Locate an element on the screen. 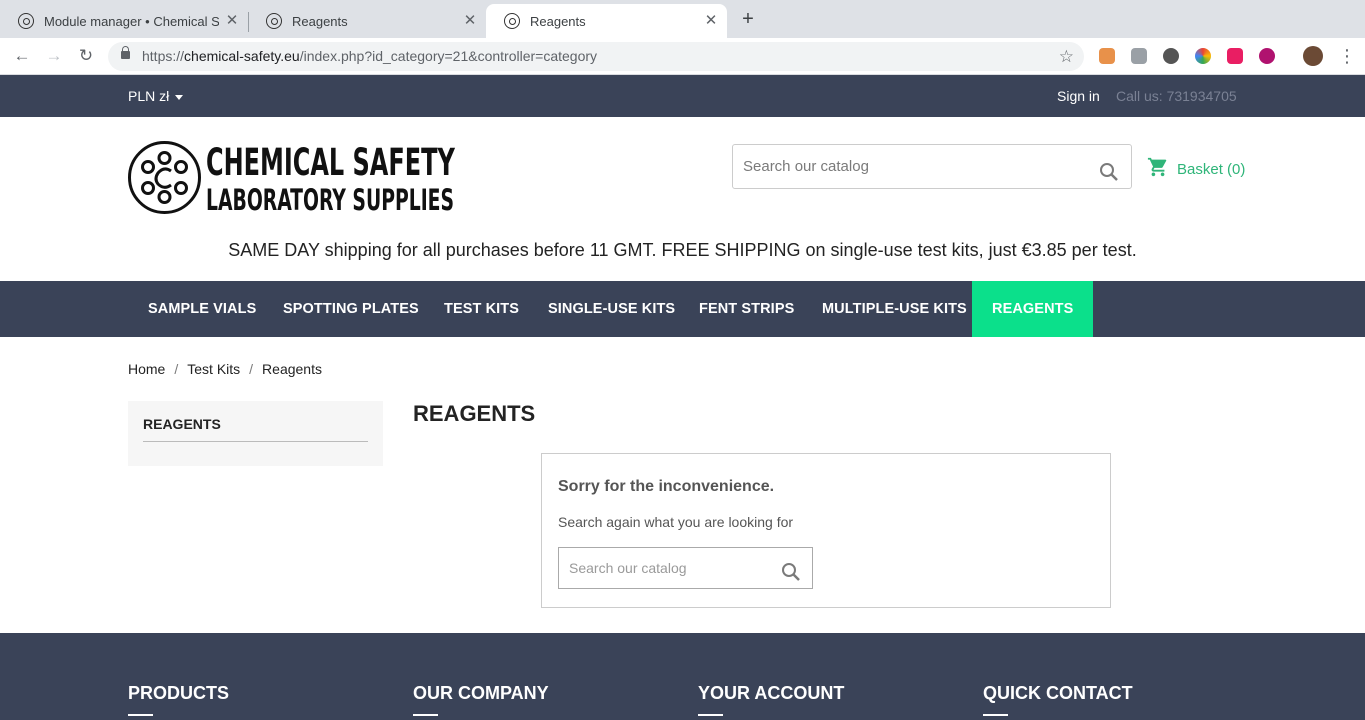 This screenshot has width=1365, height=720. browser-tab-active: Reagents ✕ is located at coordinates (606, 21).